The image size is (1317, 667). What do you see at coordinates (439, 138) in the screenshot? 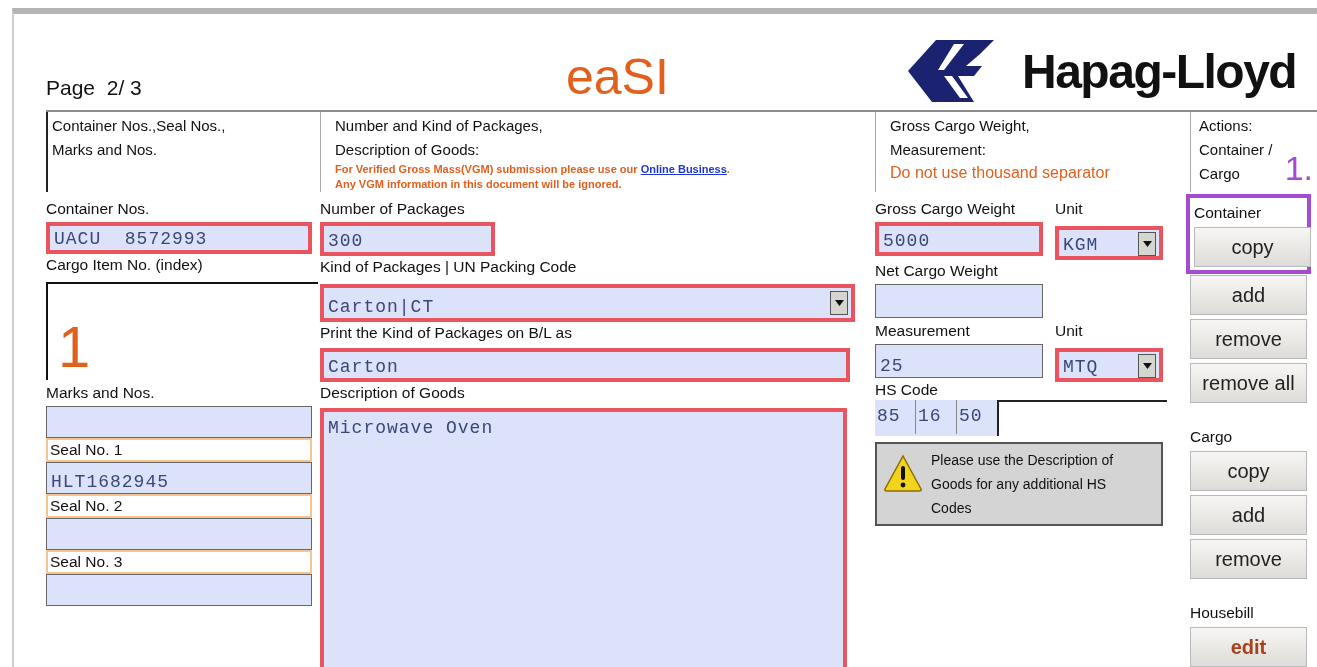
I see `column-heading: Number and Kind of Packages, Description of Goods:` at bounding box center [439, 138].